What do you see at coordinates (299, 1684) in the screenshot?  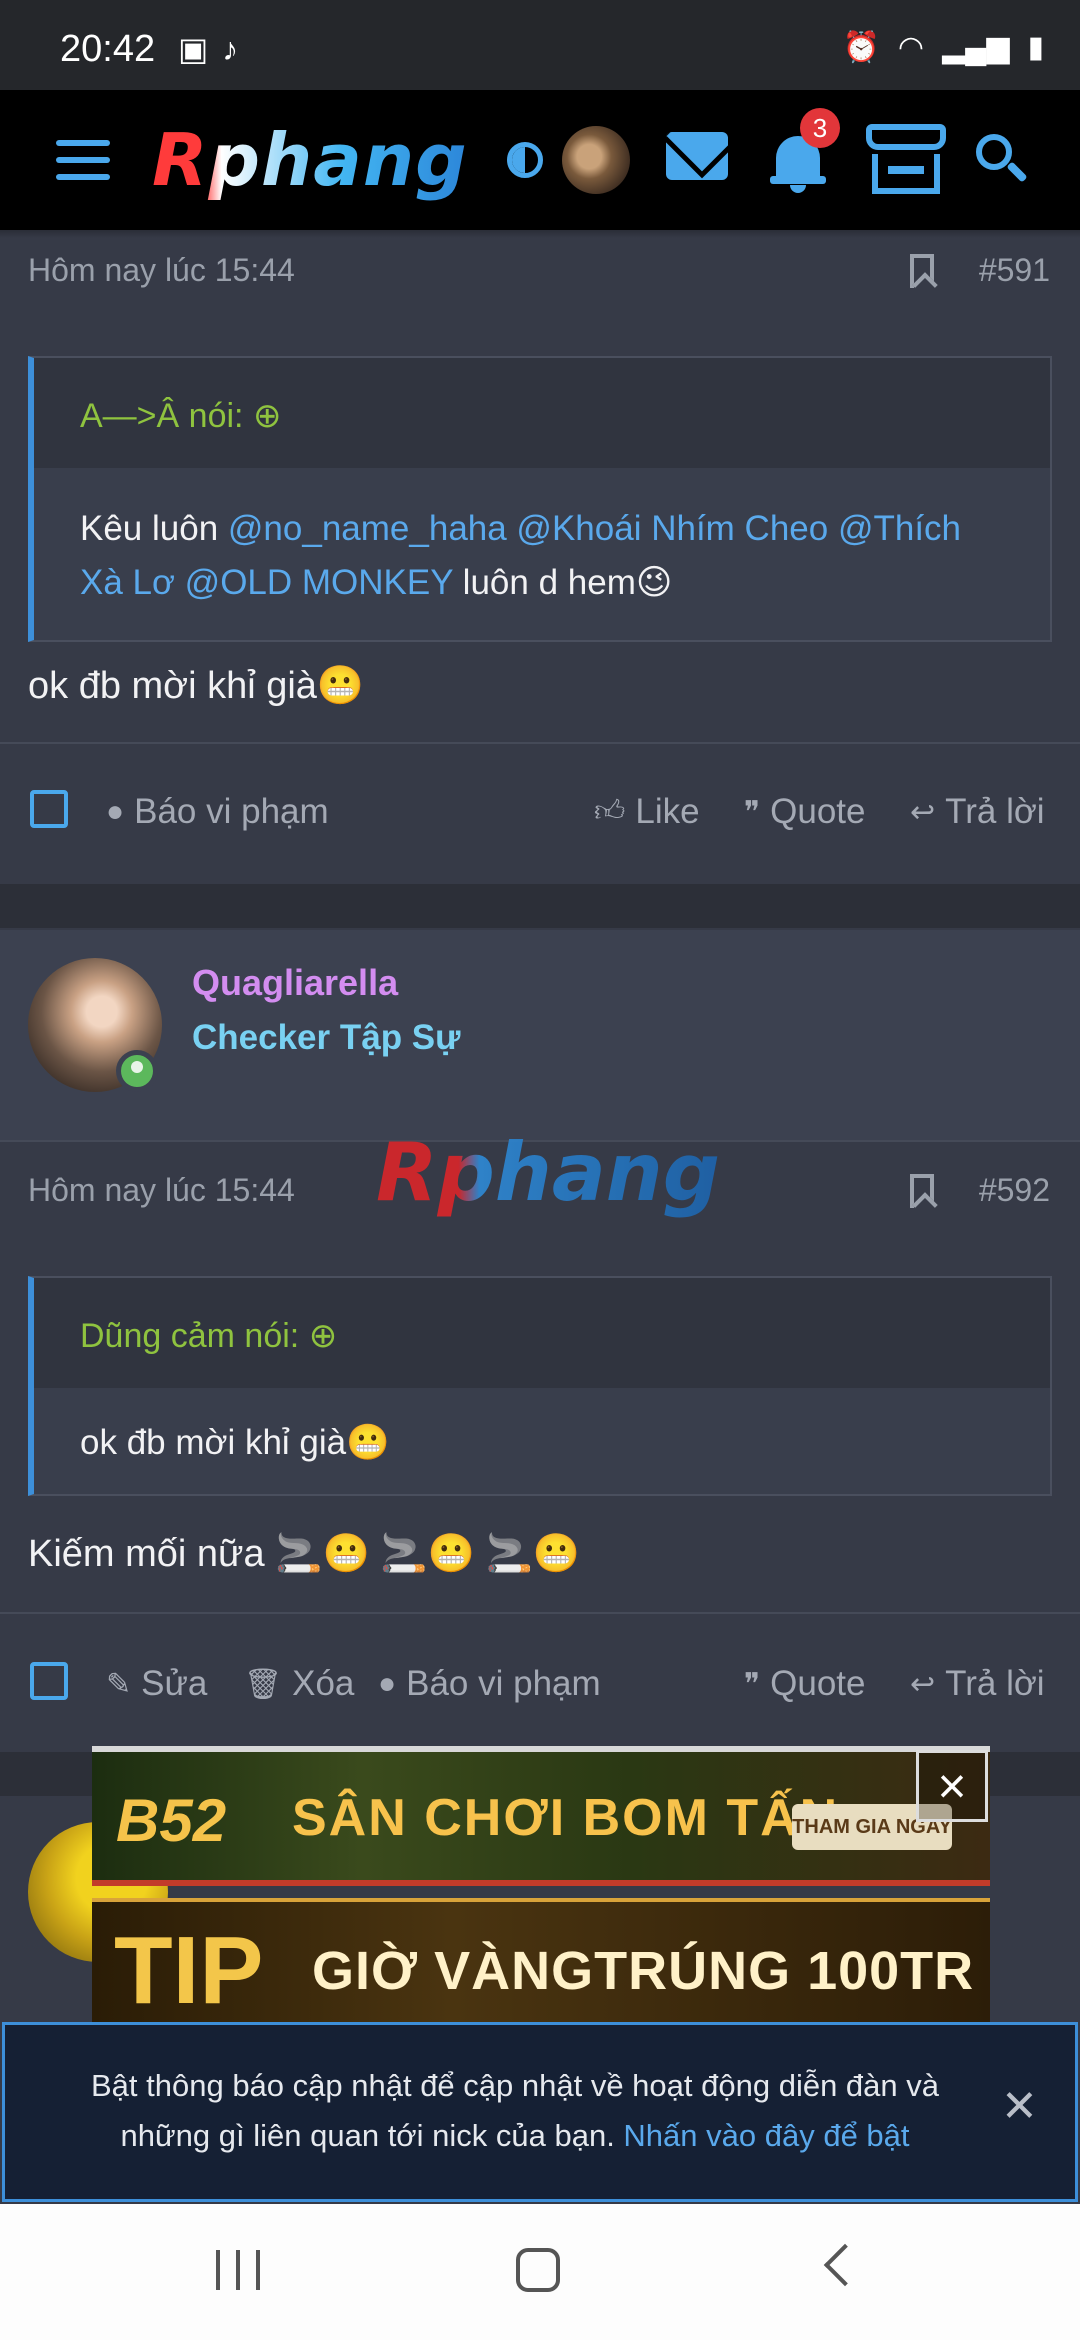 I see `delete-button: 🗑︎ Xóa` at bounding box center [299, 1684].